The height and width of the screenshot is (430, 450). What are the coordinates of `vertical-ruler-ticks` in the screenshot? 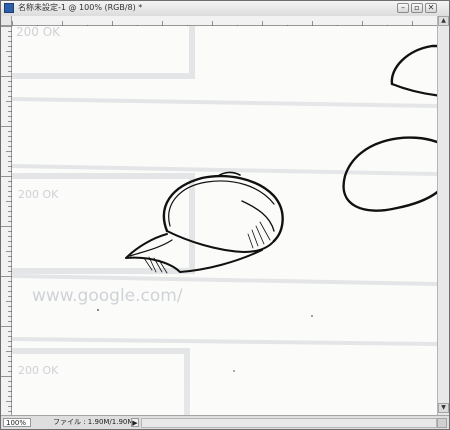 It's located at (6, 219).